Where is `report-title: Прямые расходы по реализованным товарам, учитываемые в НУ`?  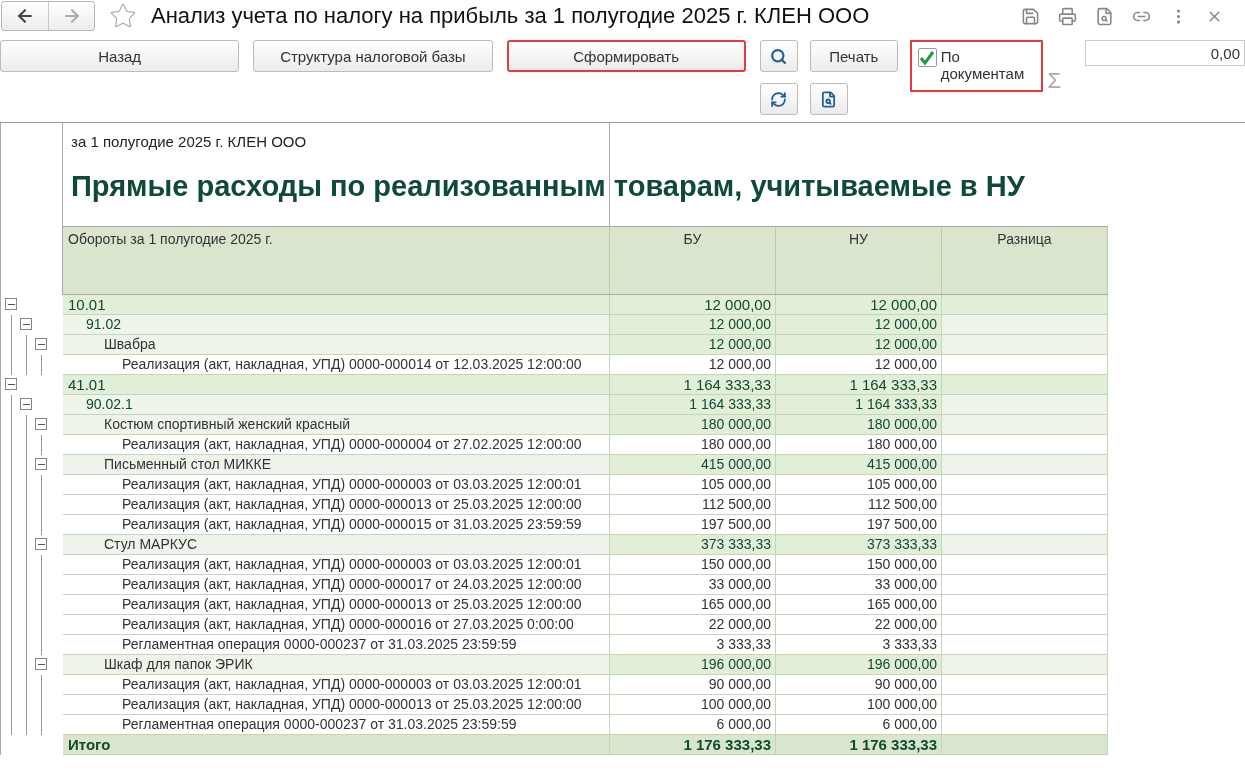
report-title: Прямые расходы по реализованным товарам, учитываемые в НУ is located at coordinates (548, 186).